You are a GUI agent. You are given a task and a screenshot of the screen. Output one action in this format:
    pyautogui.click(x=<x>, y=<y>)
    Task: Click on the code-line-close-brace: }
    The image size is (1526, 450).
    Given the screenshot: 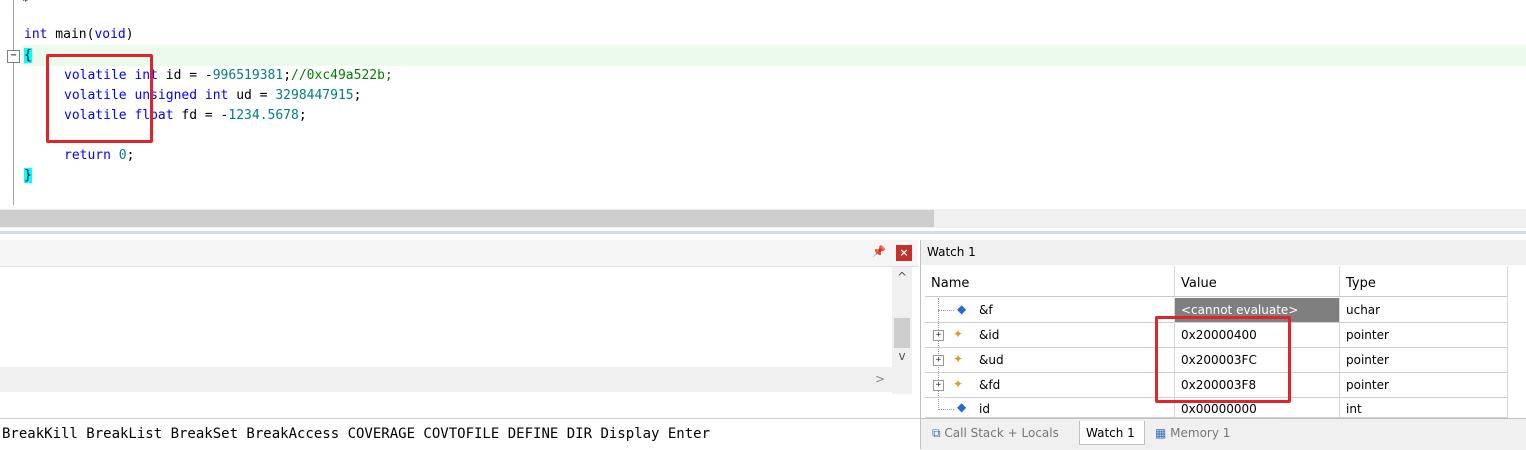 What is the action you would take?
    pyautogui.click(x=28, y=176)
    